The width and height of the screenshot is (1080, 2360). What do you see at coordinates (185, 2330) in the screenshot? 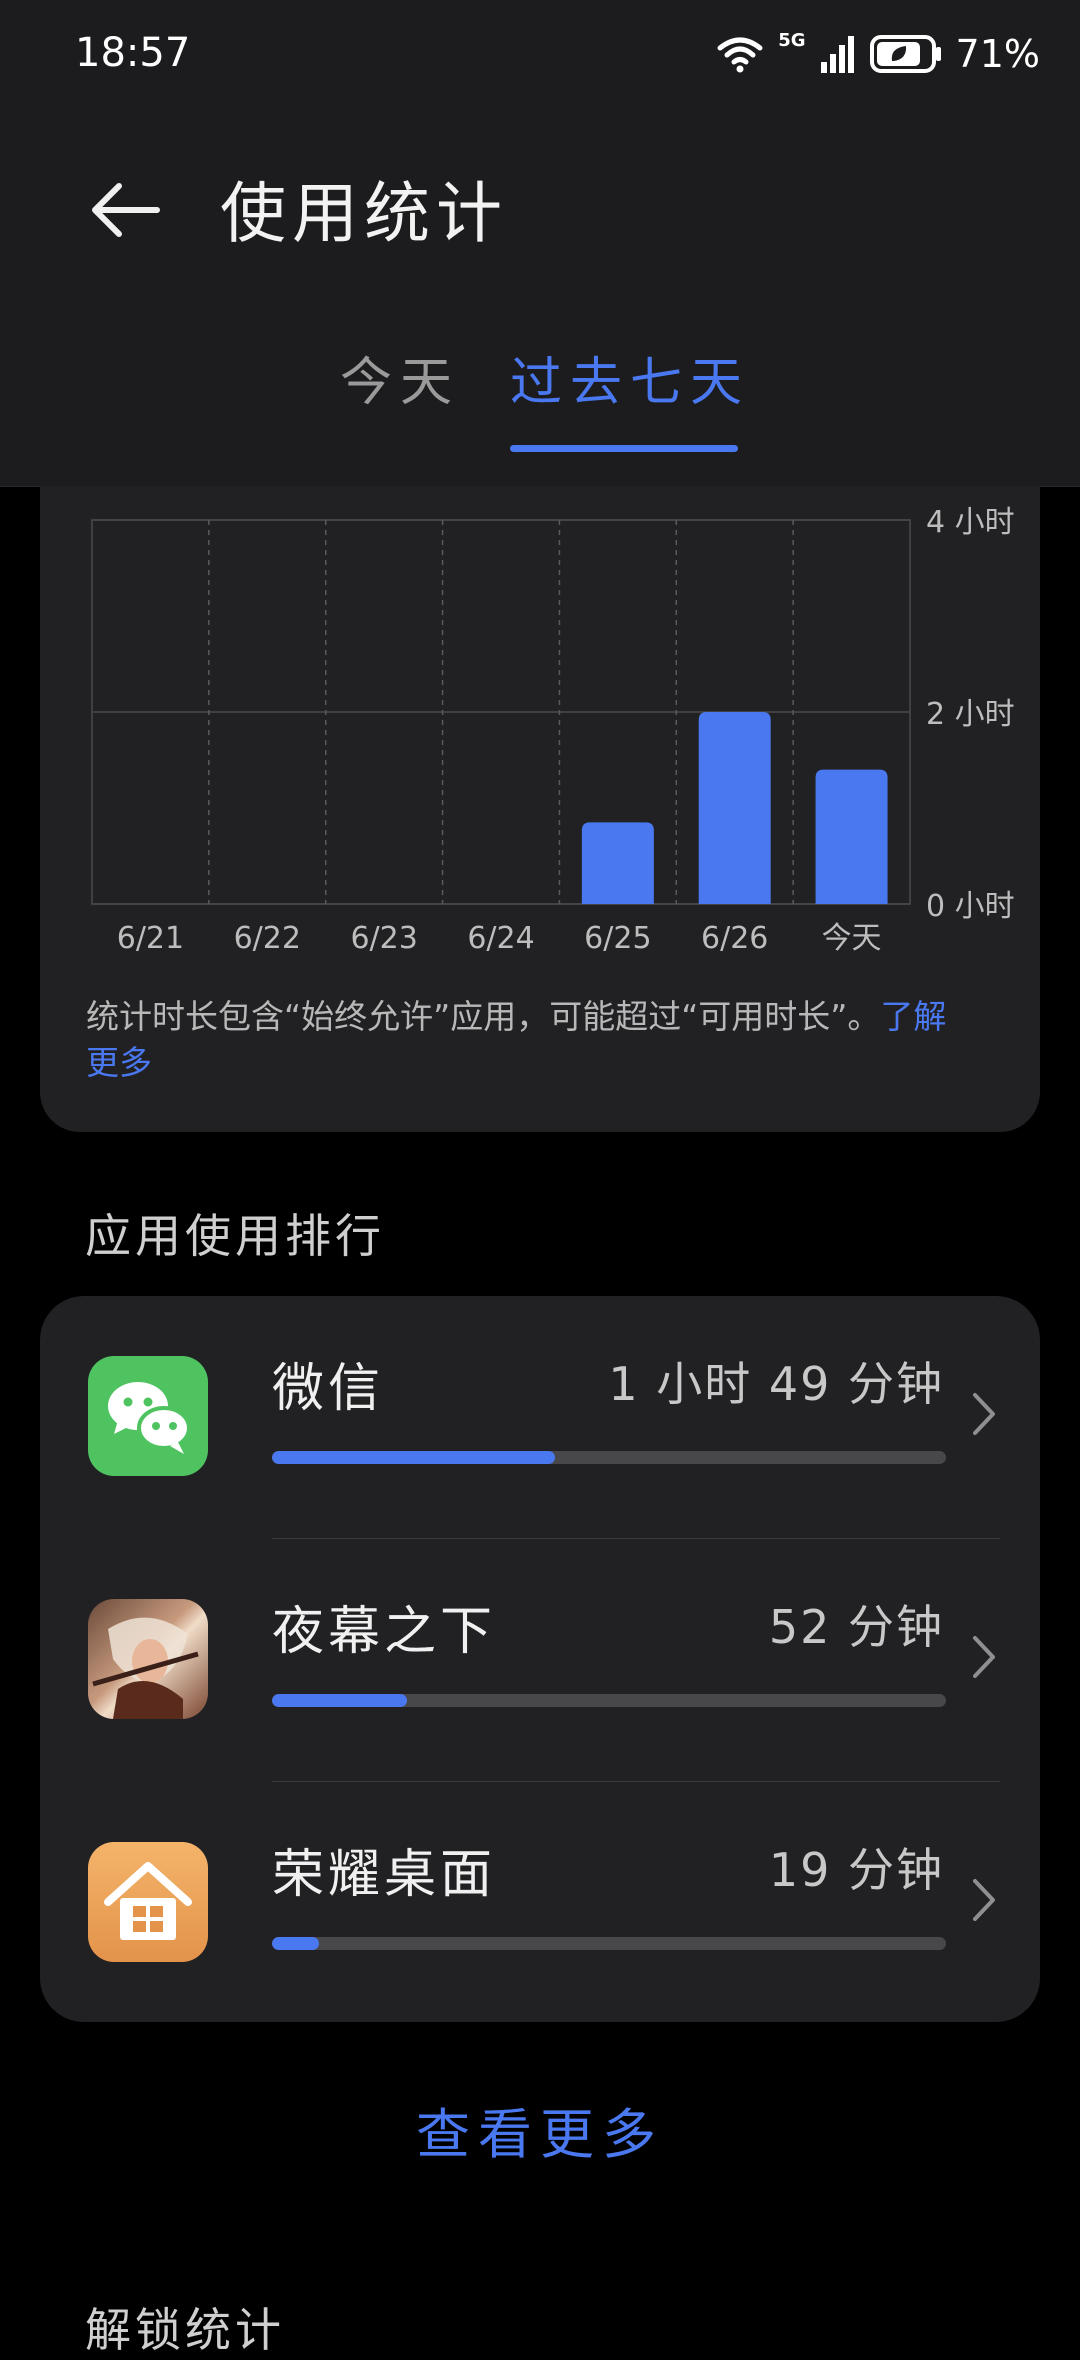
I see `unlock-stats-section-title: 解锁统计` at bounding box center [185, 2330].